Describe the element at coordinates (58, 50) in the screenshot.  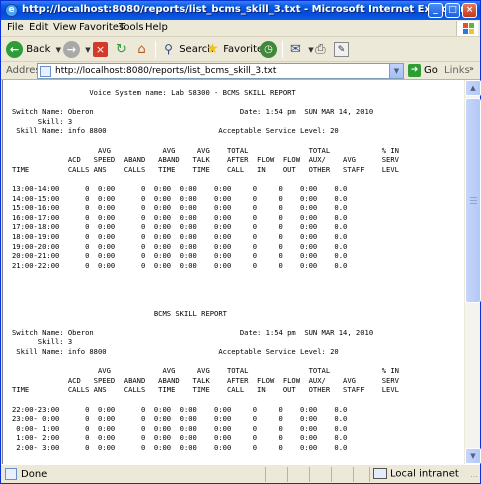
I see `back-dropdown-icon: ▼` at that location.